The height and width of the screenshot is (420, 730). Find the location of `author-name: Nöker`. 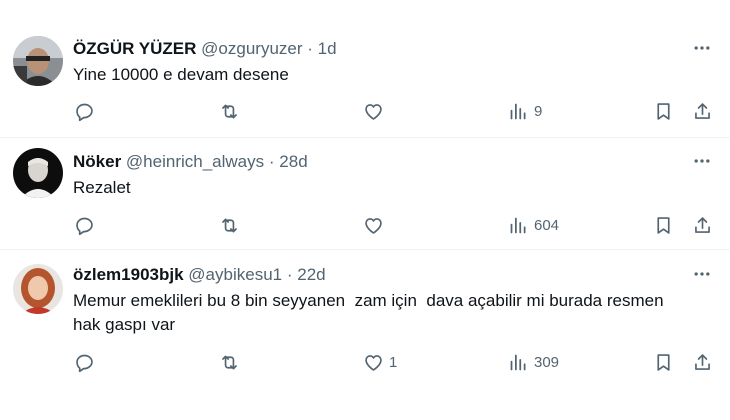

author-name: Nöker is located at coordinates (97, 161).